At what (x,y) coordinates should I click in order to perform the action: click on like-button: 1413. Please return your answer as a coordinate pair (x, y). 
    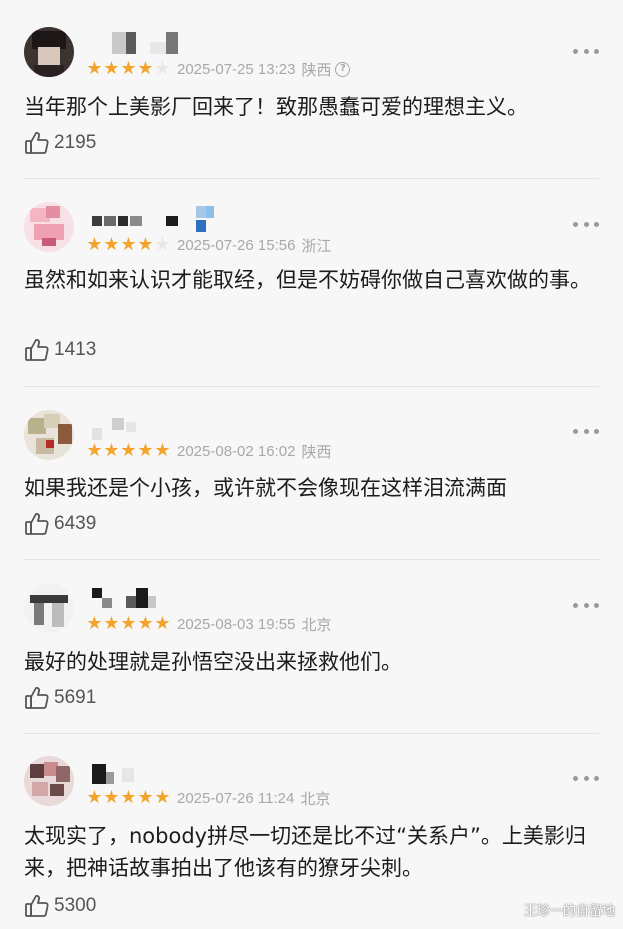
    Looking at the image, I should click on (60, 350).